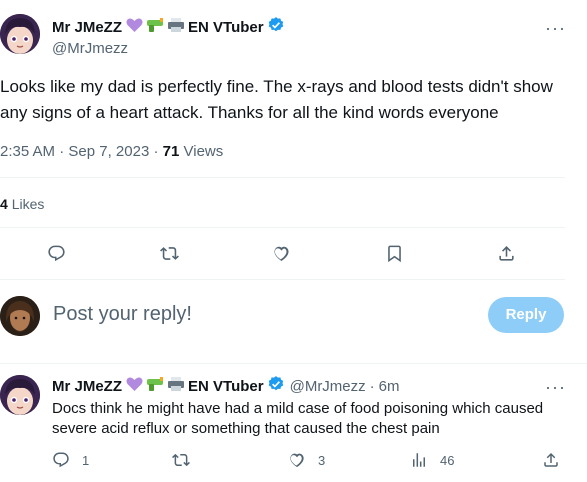 This screenshot has height=482, width=587. I want to click on views-count: 71, so click(171, 151).